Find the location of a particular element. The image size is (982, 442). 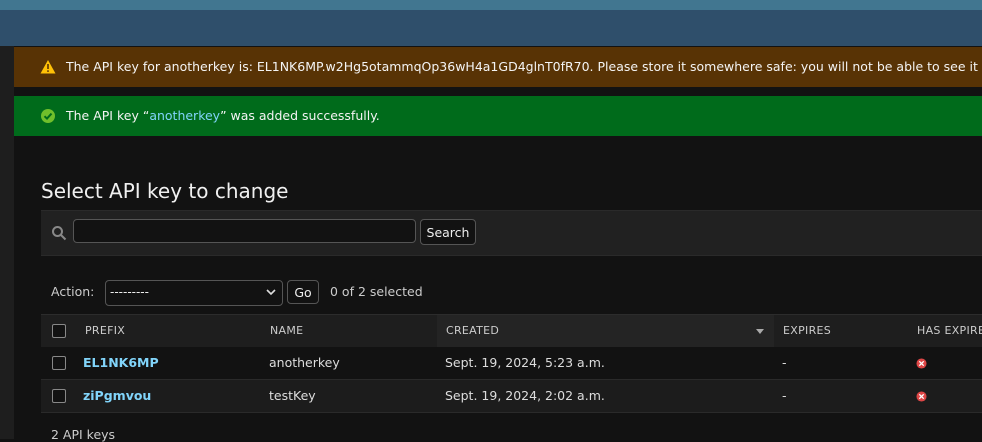

header-bar is located at coordinates (491, 23).